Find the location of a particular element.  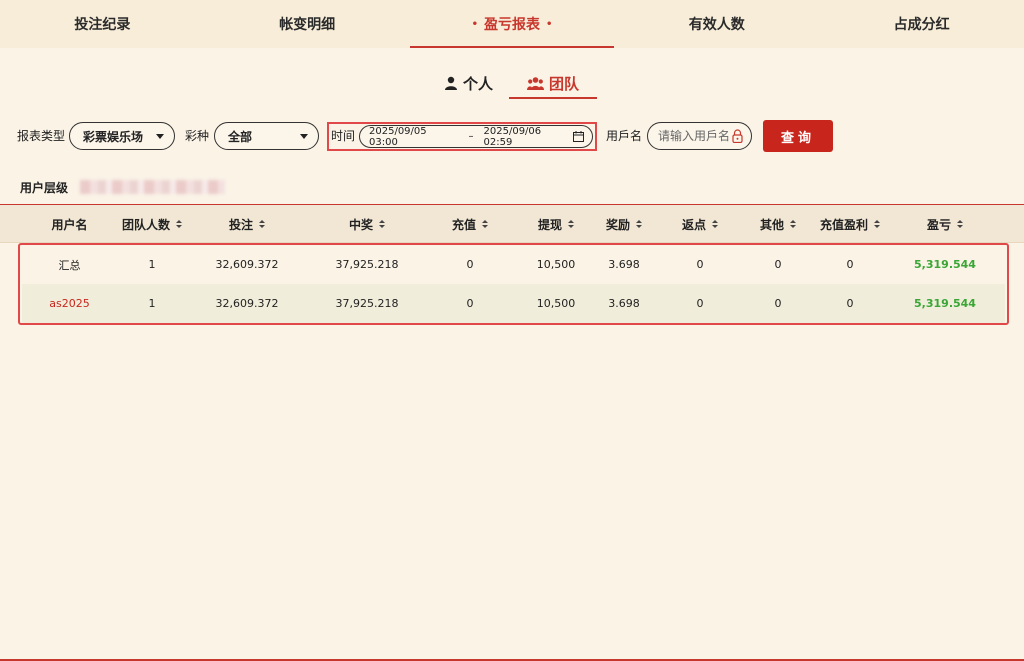

tab-label: 投注纪录 is located at coordinates (102, 25).